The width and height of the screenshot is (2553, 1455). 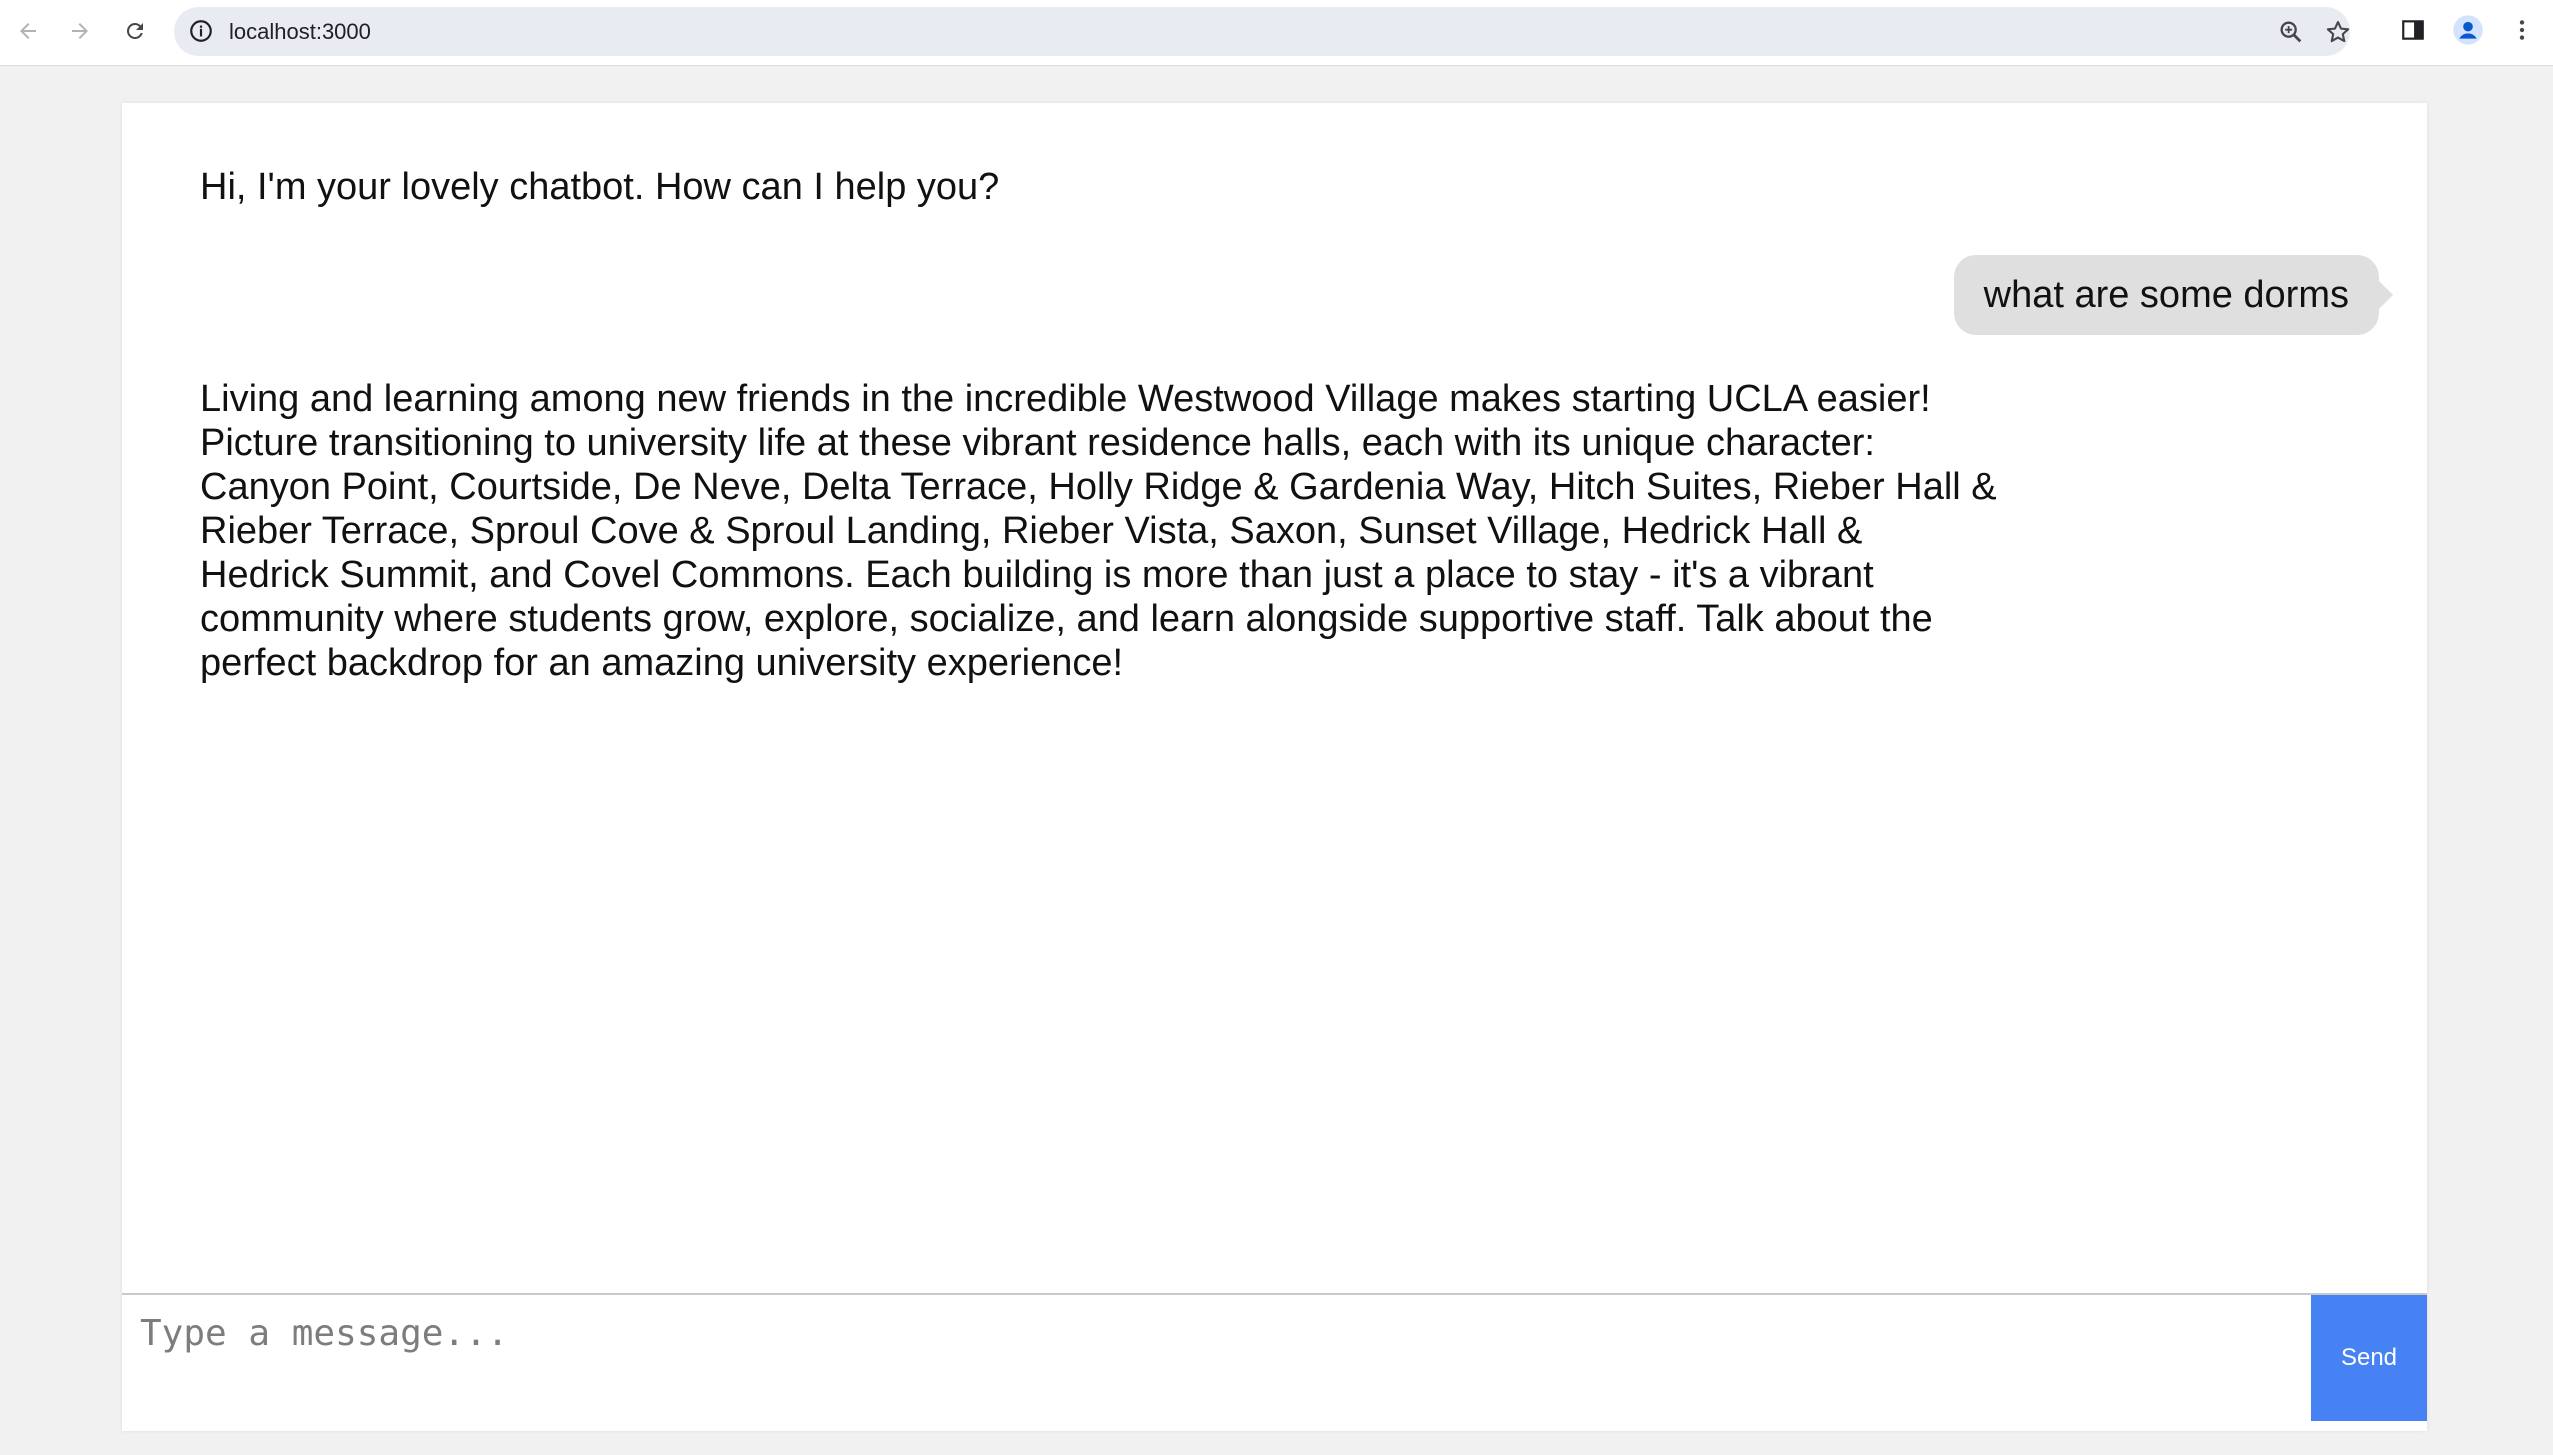 I want to click on reload-button, so click(x=135, y=31).